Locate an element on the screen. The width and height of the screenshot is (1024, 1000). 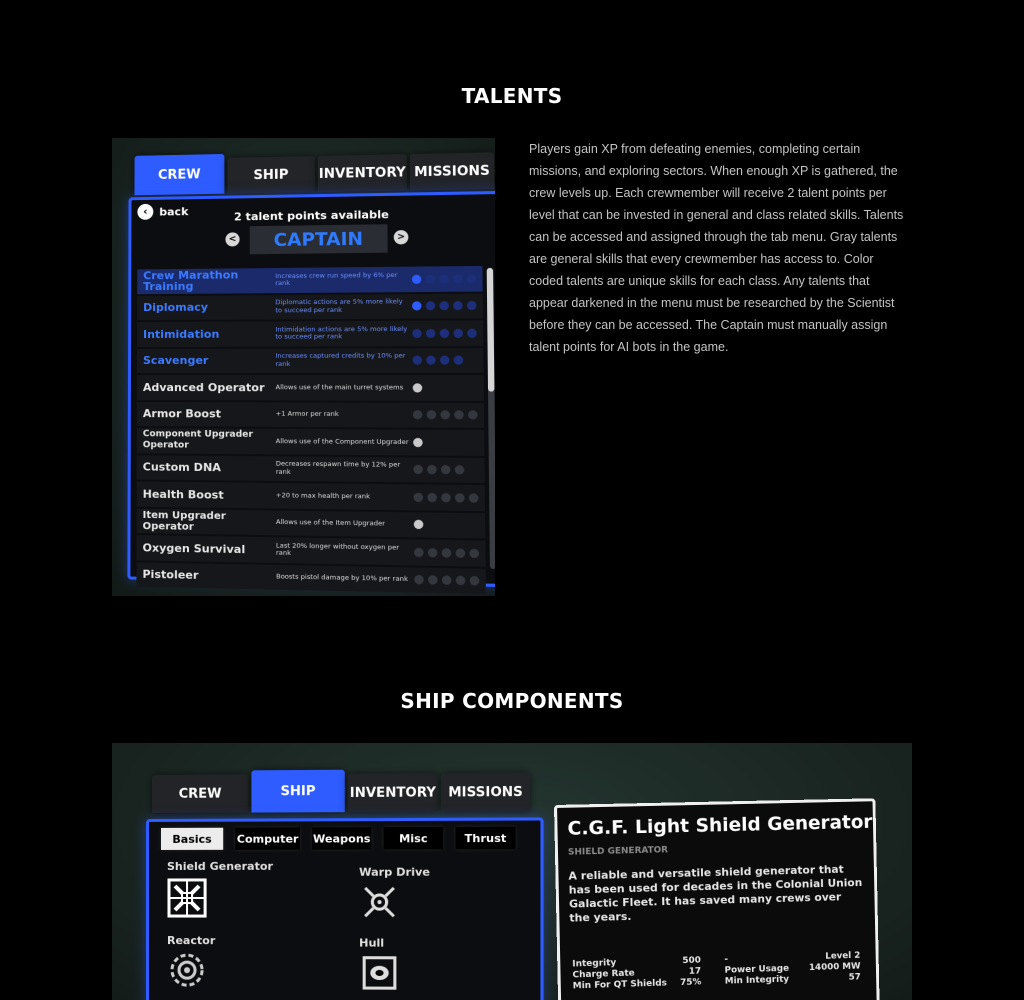
talent-desc: Decreases respawn time by 12% per rank is located at coordinates (342, 469).